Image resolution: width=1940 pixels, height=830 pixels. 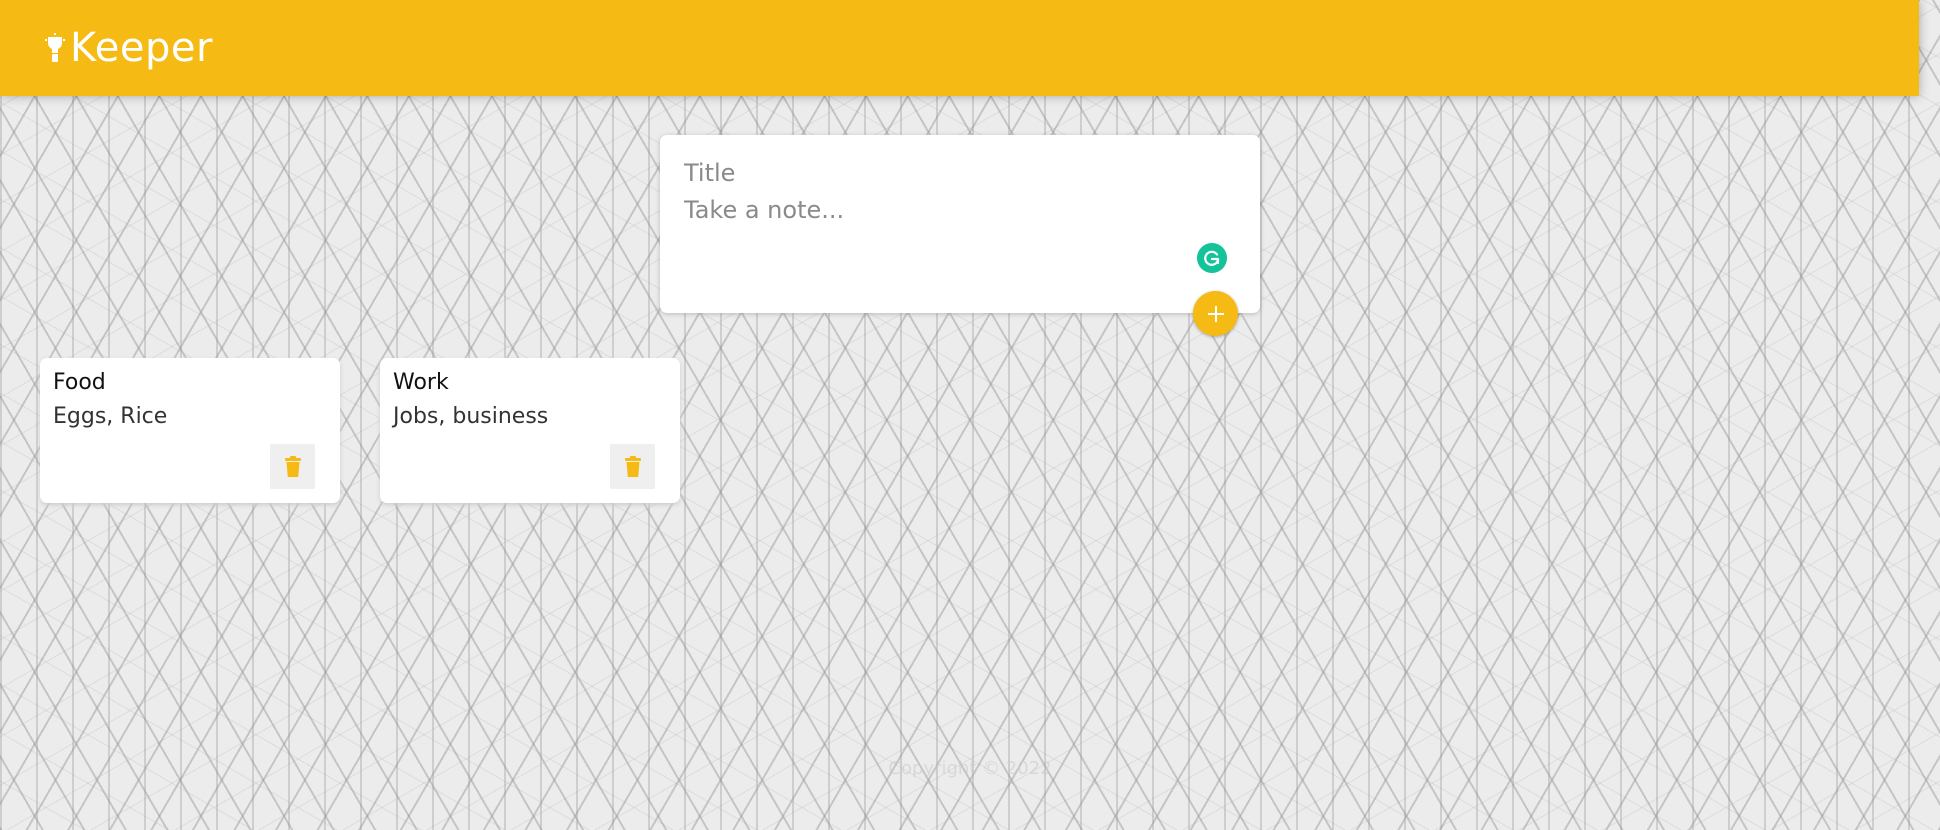 I want to click on add-note-button, so click(x=1215, y=313).